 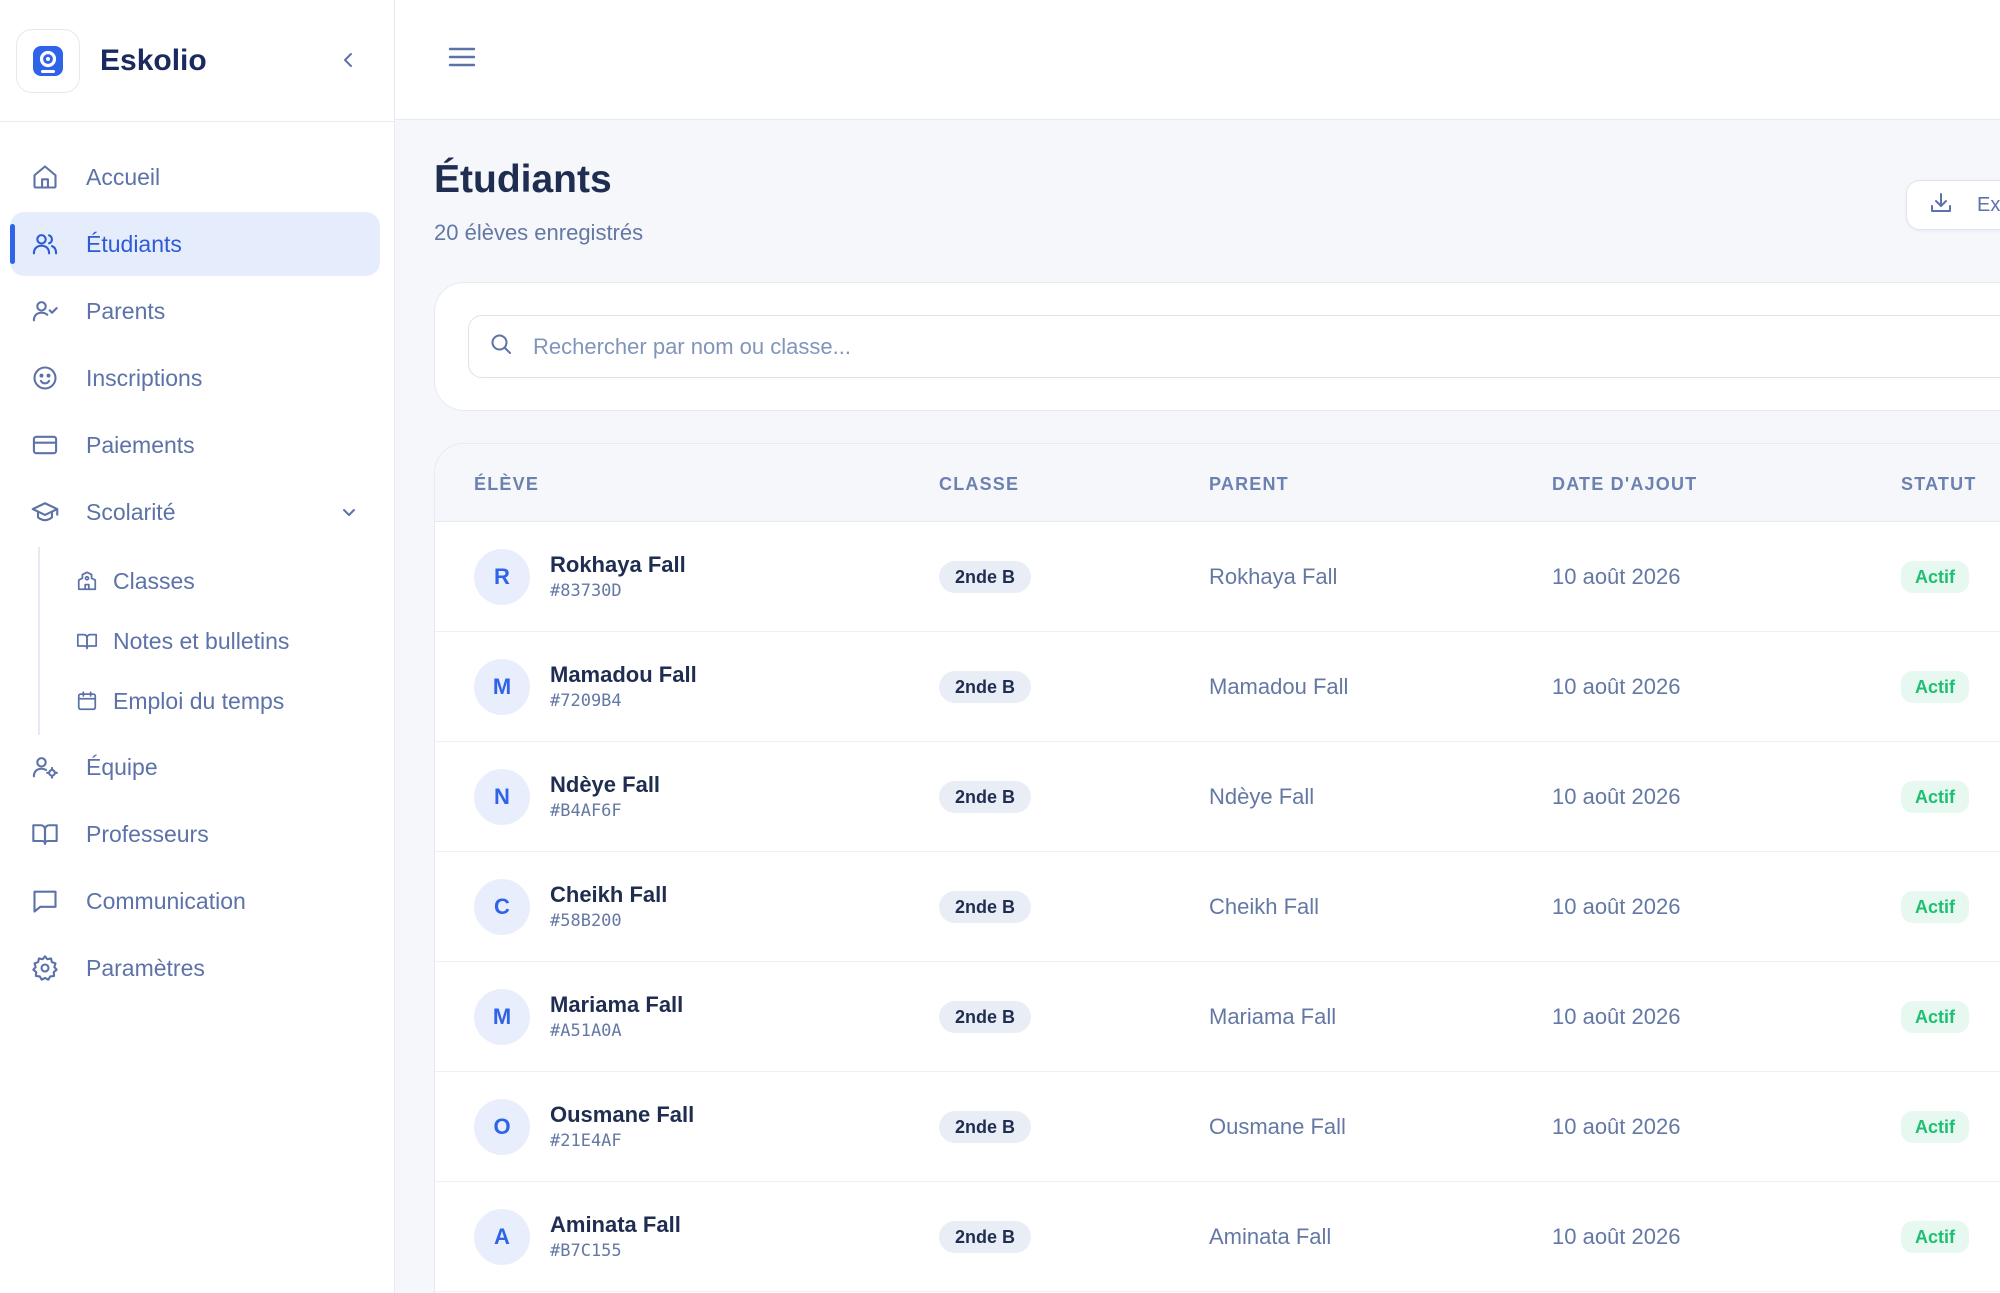 What do you see at coordinates (1624, 484) in the screenshot?
I see `column-header-date: DATE D'AJOUT` at bounding box center [1624, 484].